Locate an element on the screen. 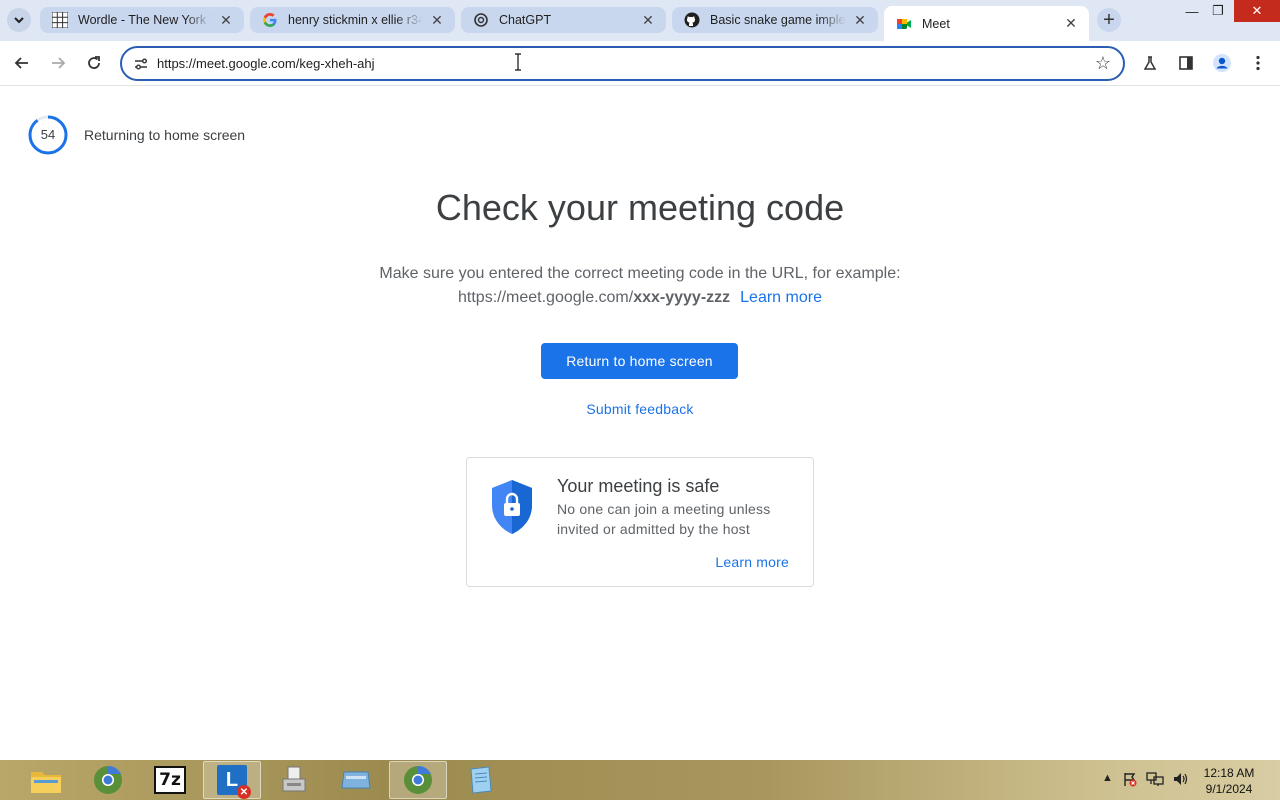  browser-toolbar: https://meet.google.com/keg-xheh-ahj ☆ is located at coordinates (640, 63).